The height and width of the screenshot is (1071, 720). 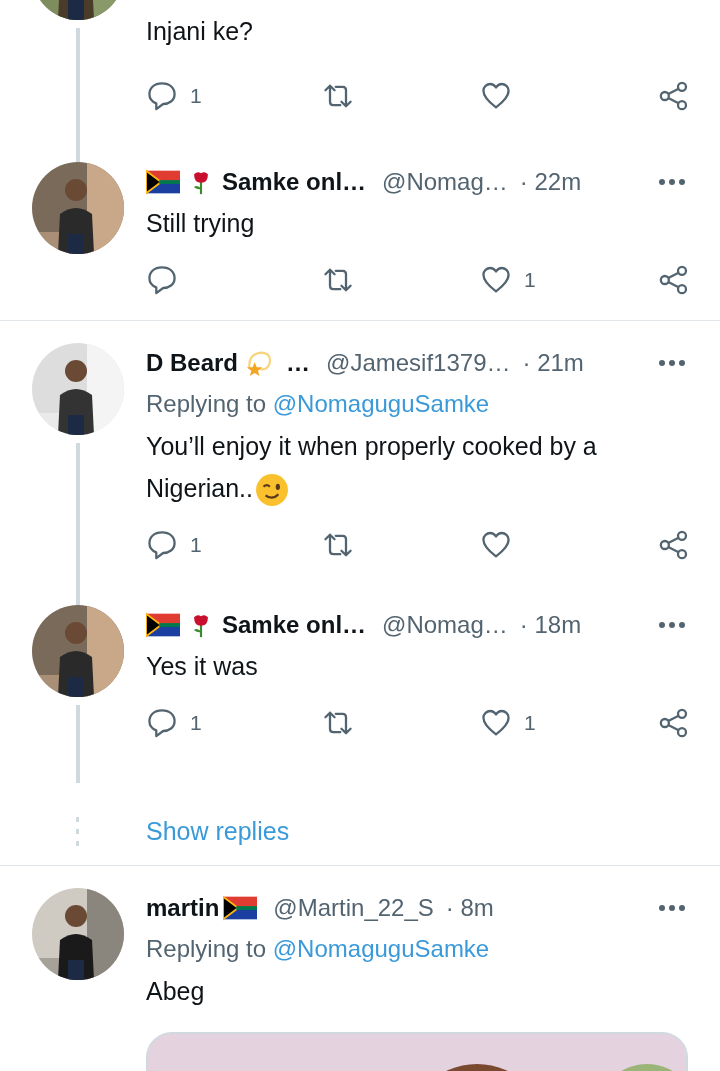 What do you see at coordinates (550, 182) in the screenshot?
I see `timestamp: · 22m` at bounding box center [550, 182].